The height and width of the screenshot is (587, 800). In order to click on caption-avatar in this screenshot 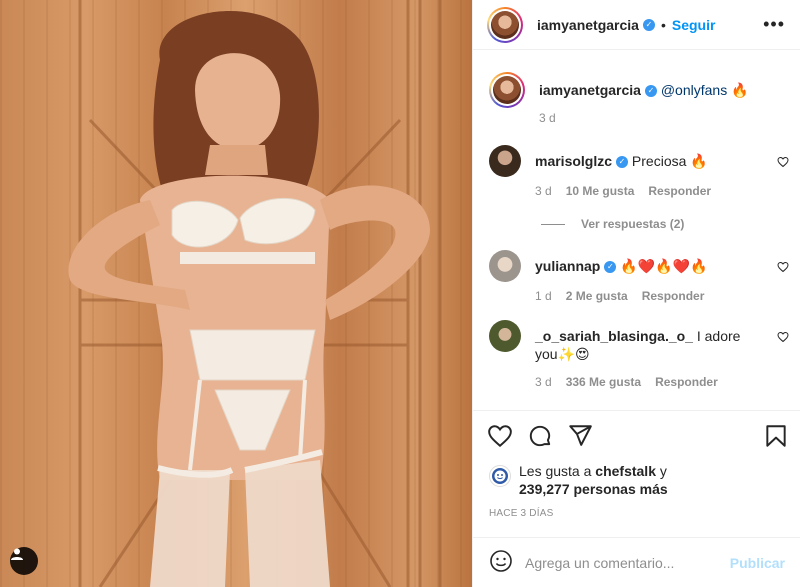, I will do `click(507, 90)`.